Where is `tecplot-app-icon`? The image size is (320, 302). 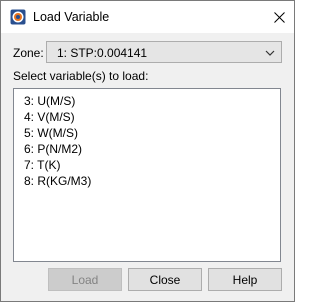 tecplot-app-icon is located at coordinates (18, 17).